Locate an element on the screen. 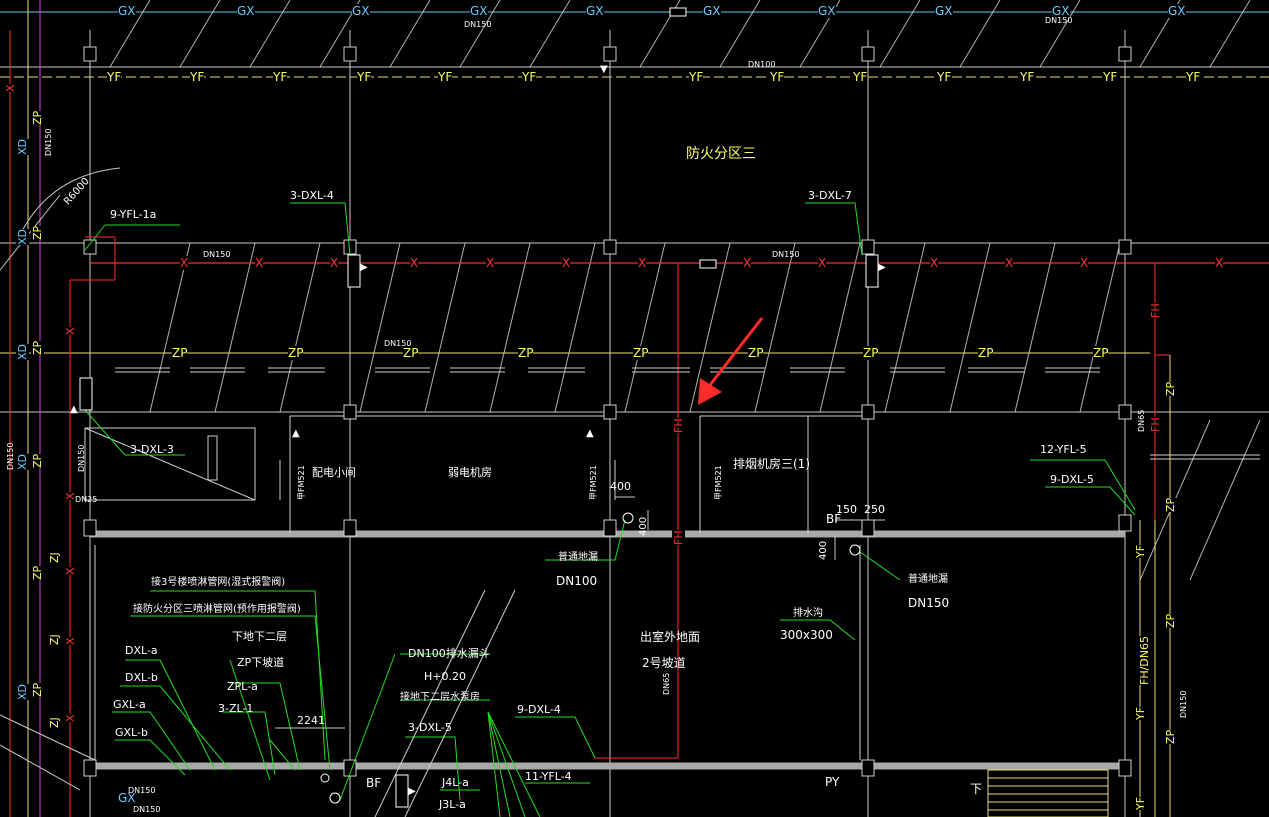 The image size is (1269, 817). callout-label: J4L-a is located at coordinates (455, 782).